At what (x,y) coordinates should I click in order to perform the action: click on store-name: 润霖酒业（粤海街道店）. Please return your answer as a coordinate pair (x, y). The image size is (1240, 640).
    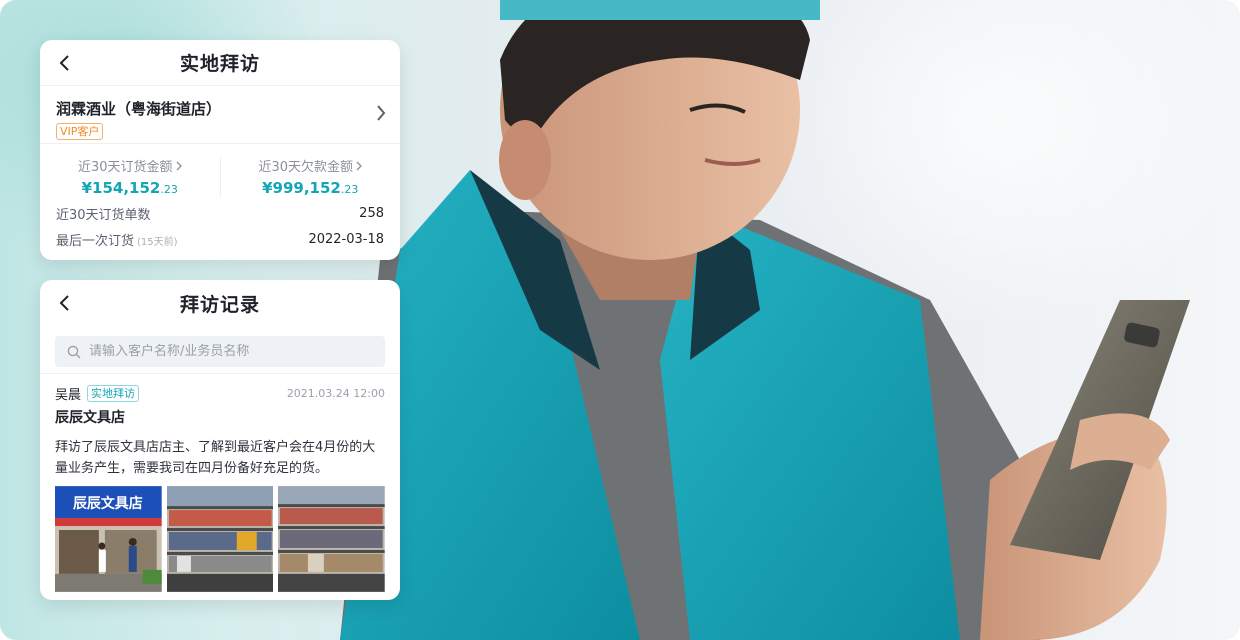
    Looking at the image, I should click on (139, 109).